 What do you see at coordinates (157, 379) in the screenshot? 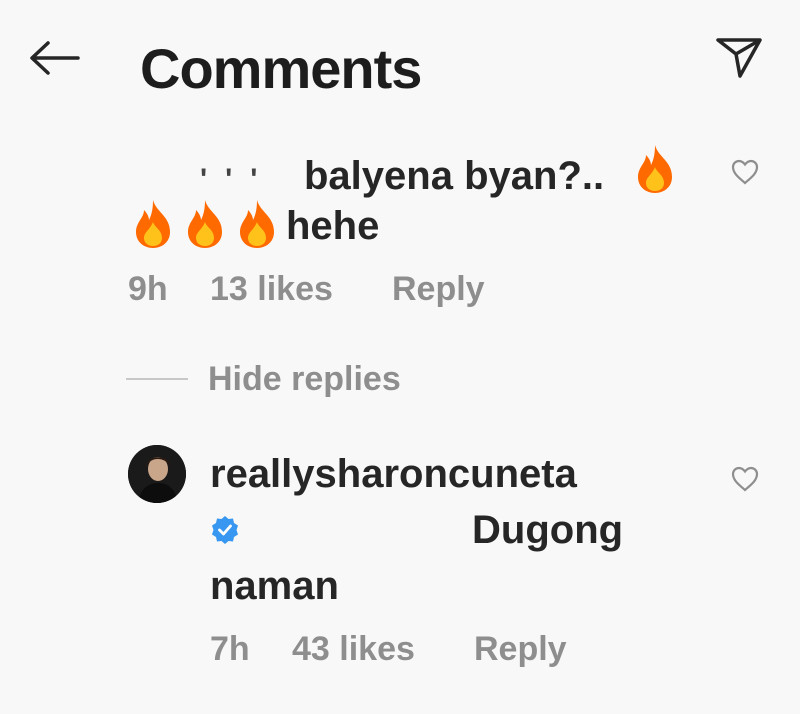
I see `divider-line` at bounding box center [157, 379].